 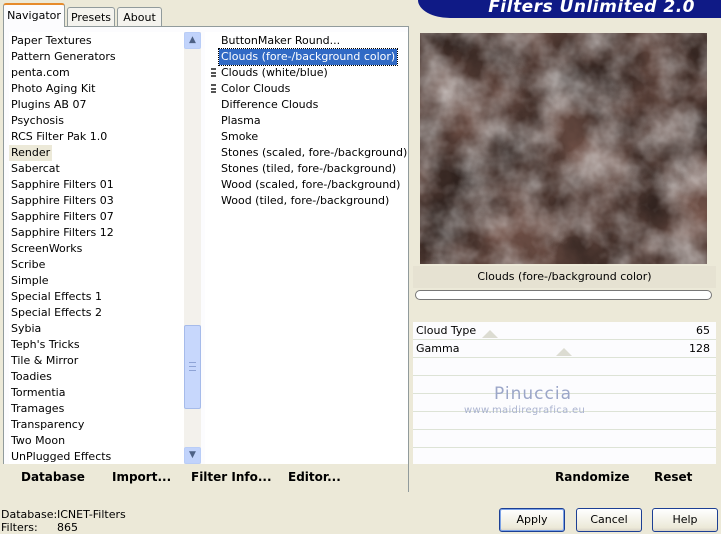 I want to click on database-button: Database, so click(x=53, y=477).